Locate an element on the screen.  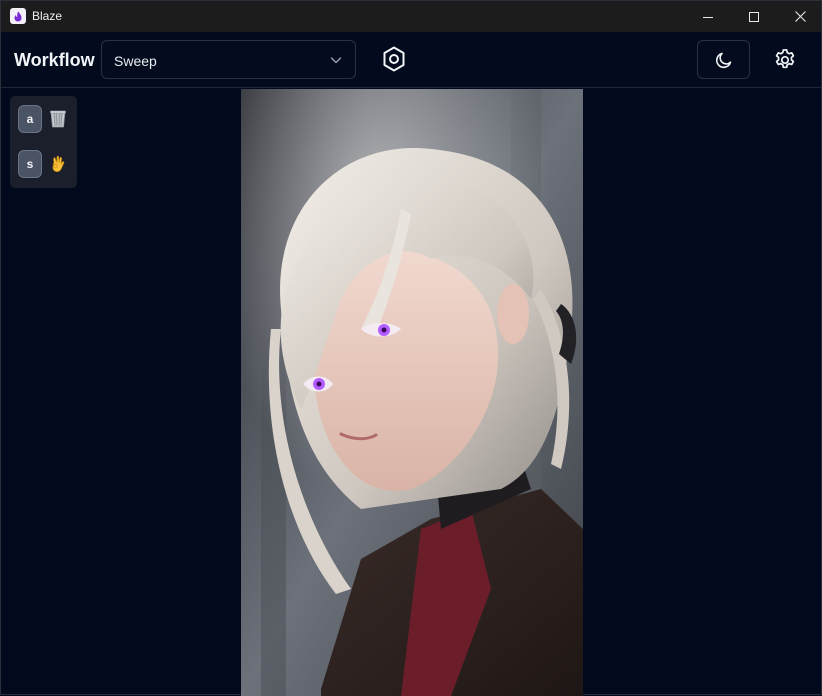
workflow-settings-button is located at coordinates (394, 59).